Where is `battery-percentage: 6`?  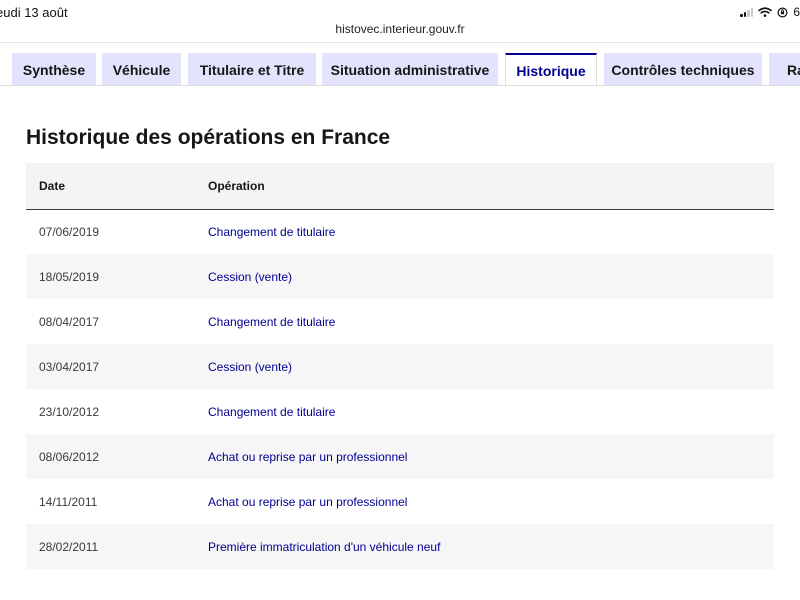
battery-percentage: 6 is located at coordinates (796, 12).